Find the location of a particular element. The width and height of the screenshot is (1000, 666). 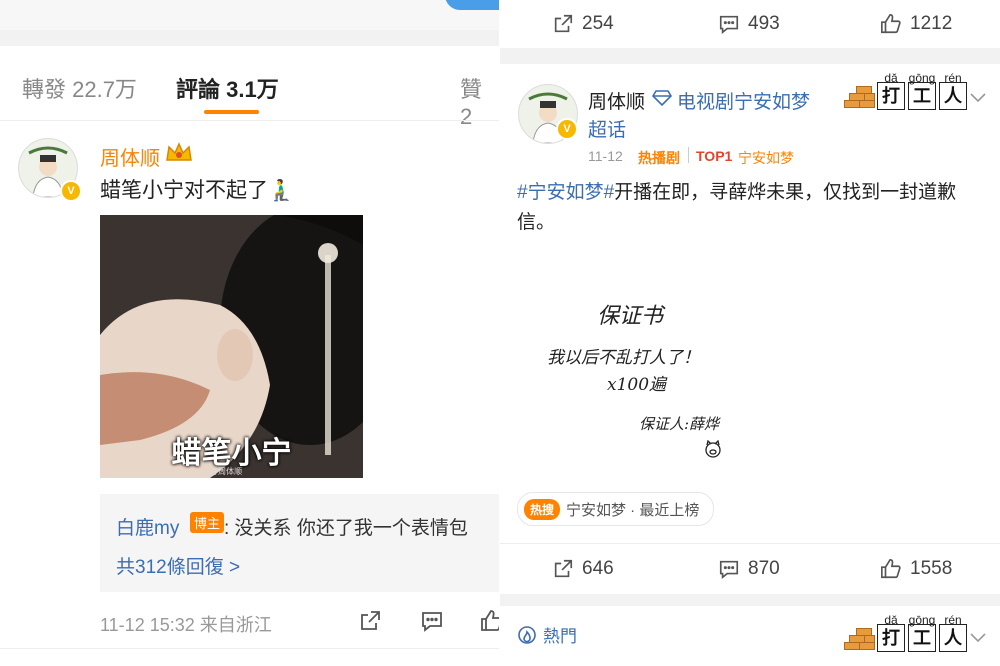

post-author: 周体顺 is located at coordinates (616, 100).